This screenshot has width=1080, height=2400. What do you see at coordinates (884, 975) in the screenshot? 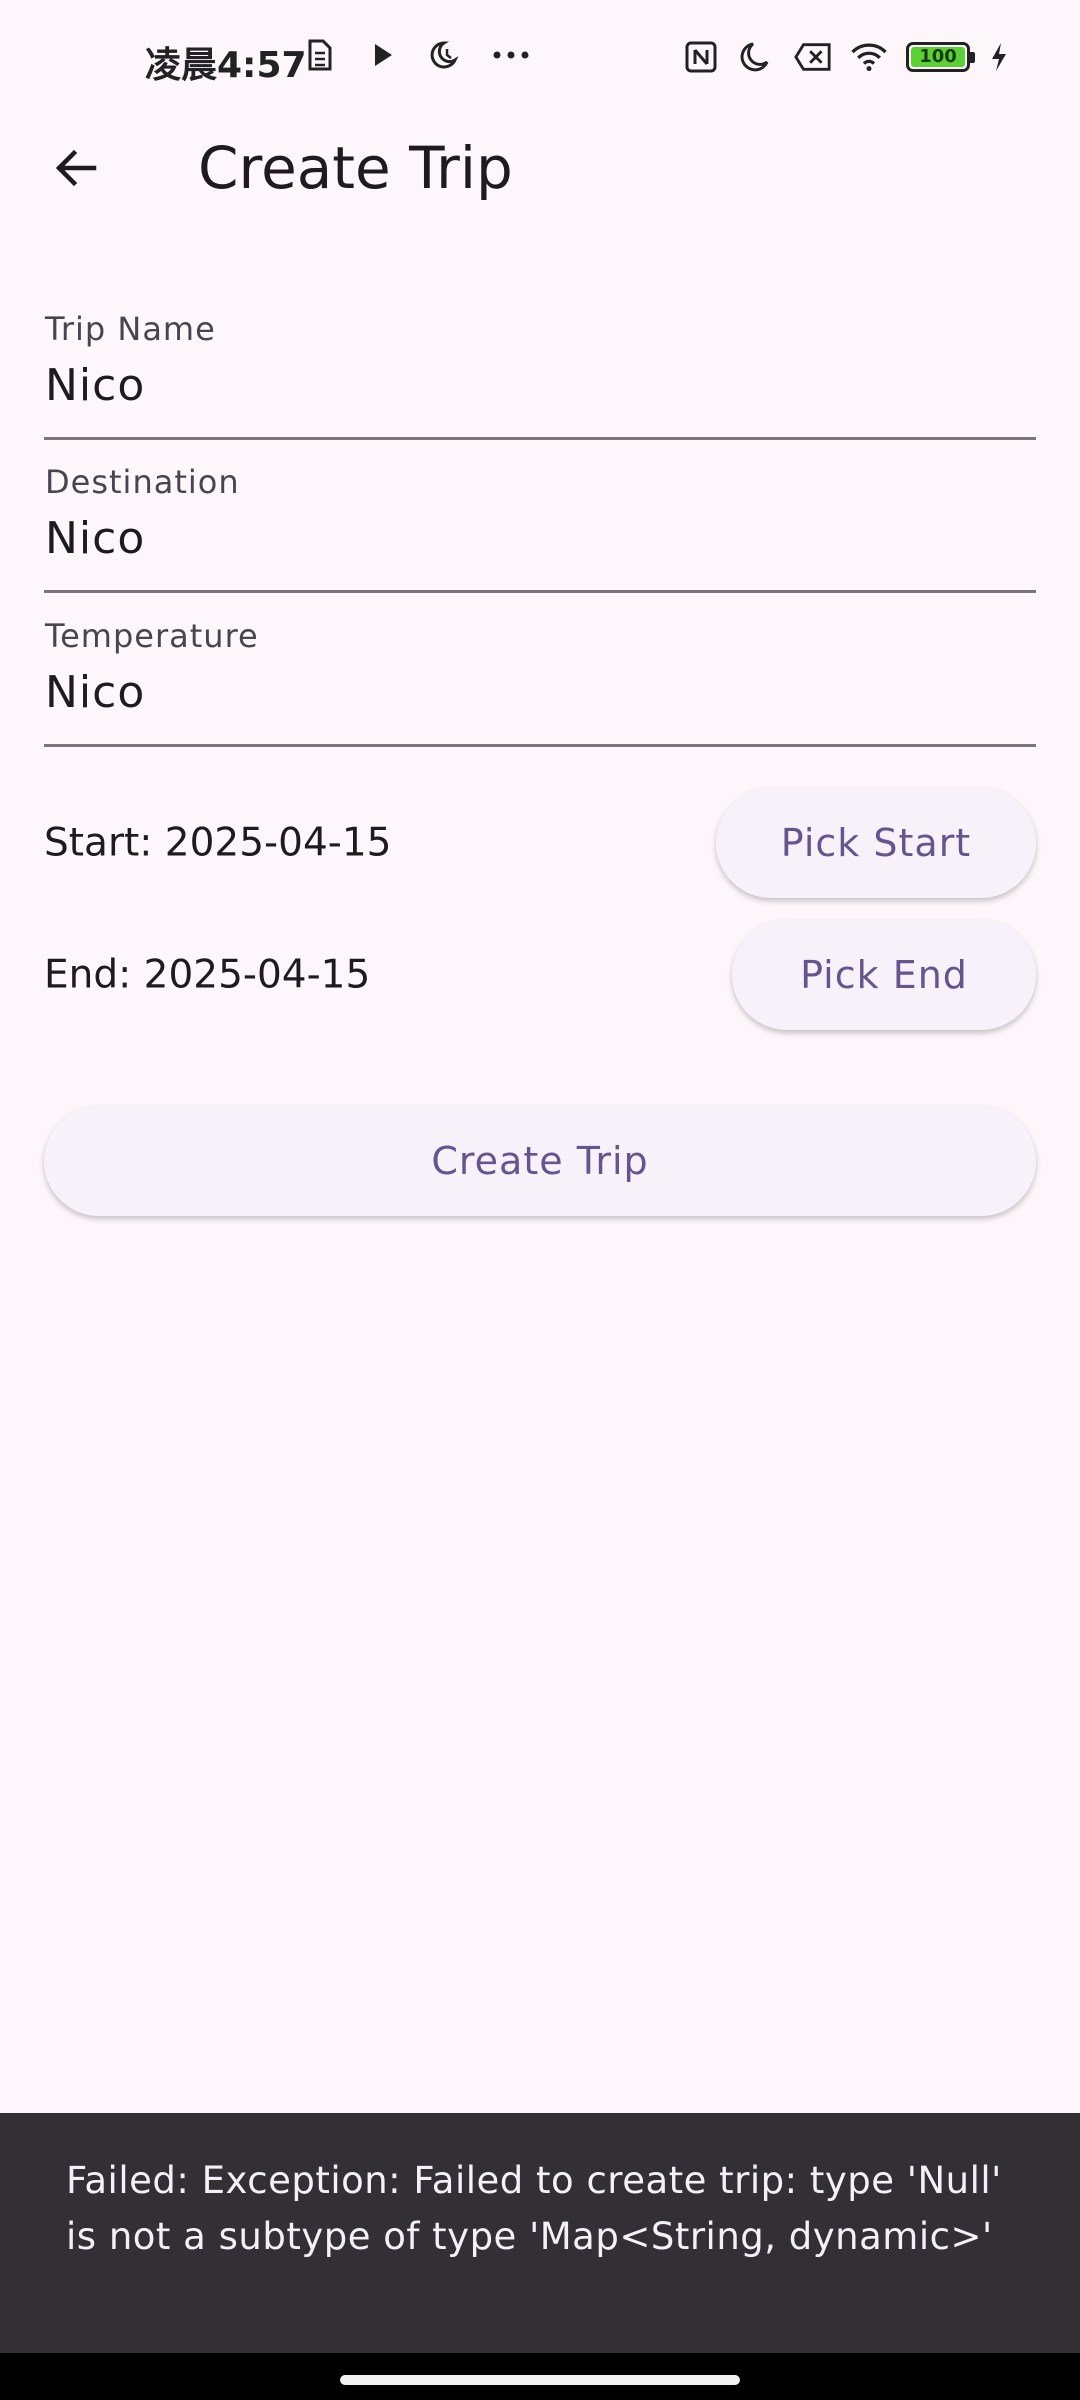
I see `pick-end-button: Pick End` at bounding box center [884, 975].